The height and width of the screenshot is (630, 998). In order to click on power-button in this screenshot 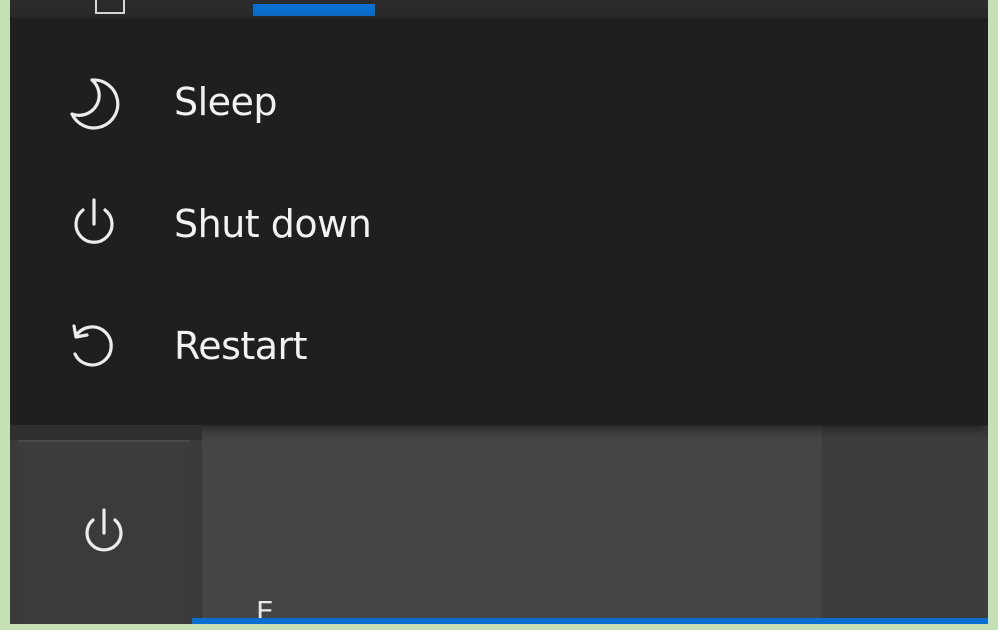, I will do `click(104, 532)`.